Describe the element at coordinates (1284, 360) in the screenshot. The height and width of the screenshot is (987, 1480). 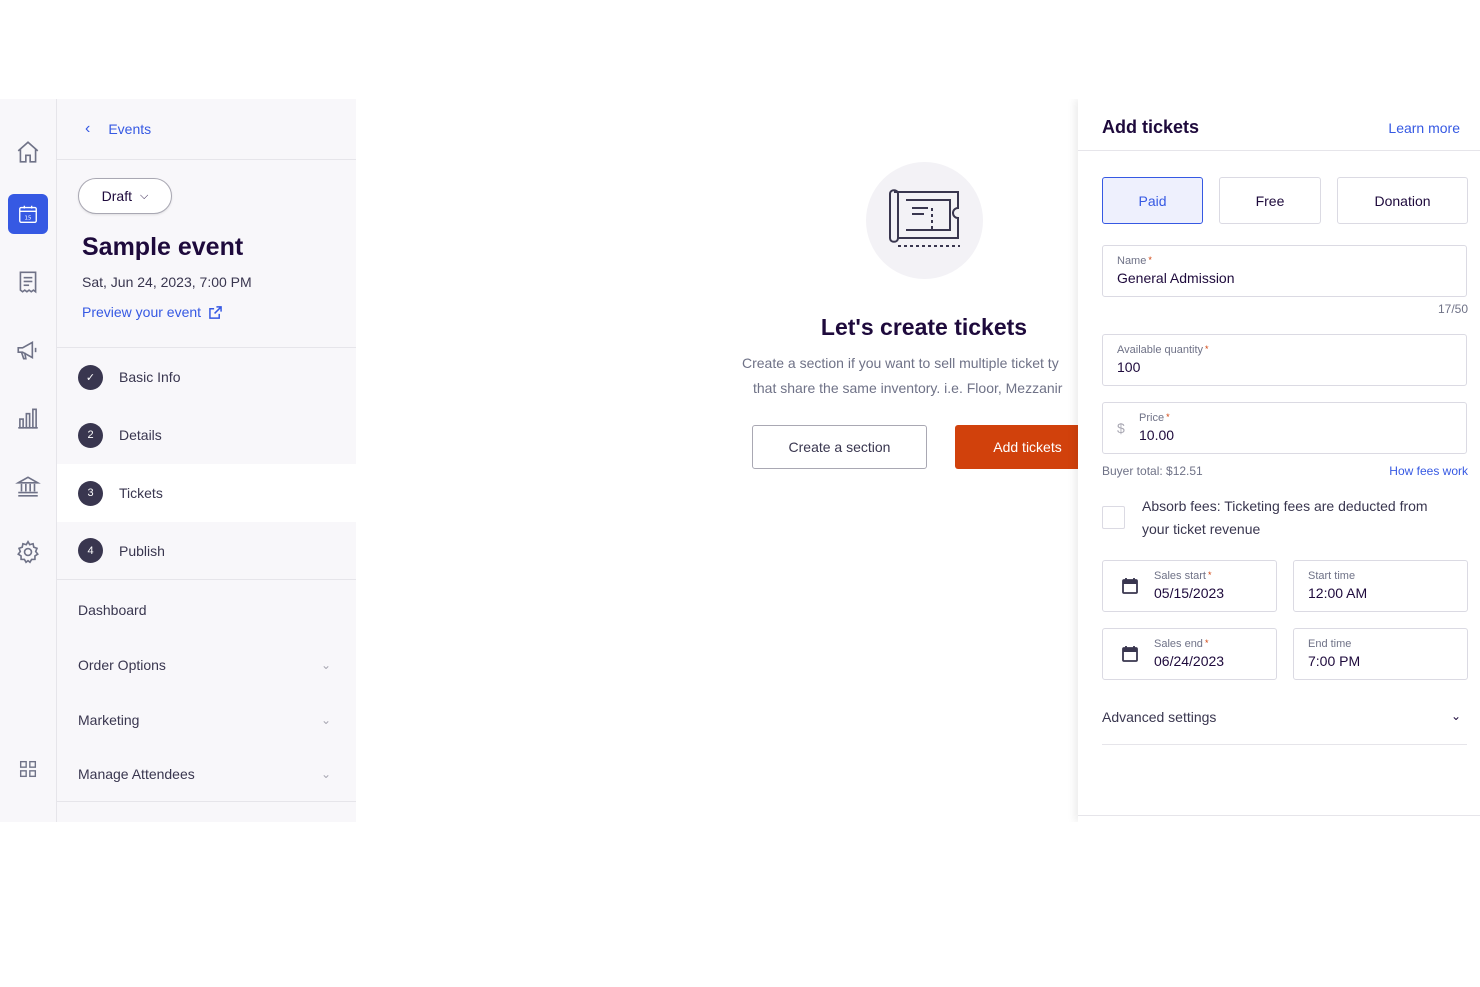
I see `available-quantity-field: Available quantity * 100` at that location.